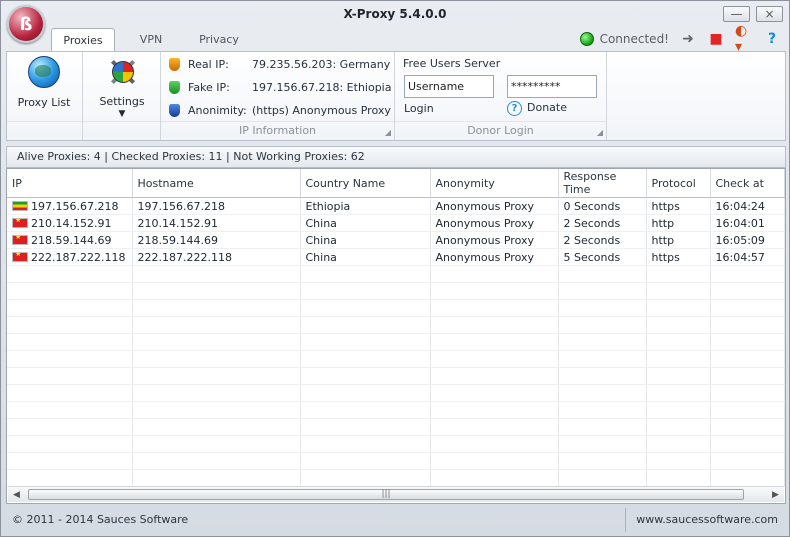 The image size is (790, 537). Describe the element at coordinates (600, 132) in the screenshot. I see `donor-login-expand-icon: ◢` at that location.